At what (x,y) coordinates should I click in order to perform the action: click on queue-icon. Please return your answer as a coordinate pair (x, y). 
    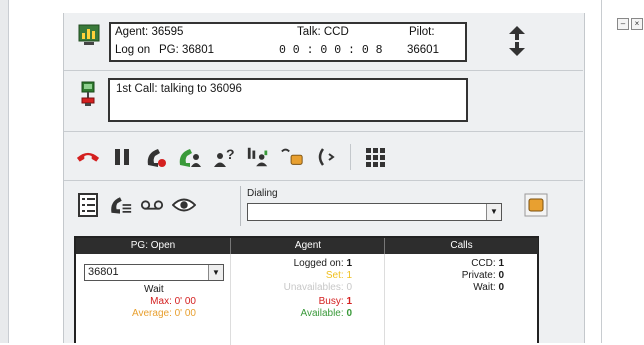
    Looking at the image, I should click on (292, 156).